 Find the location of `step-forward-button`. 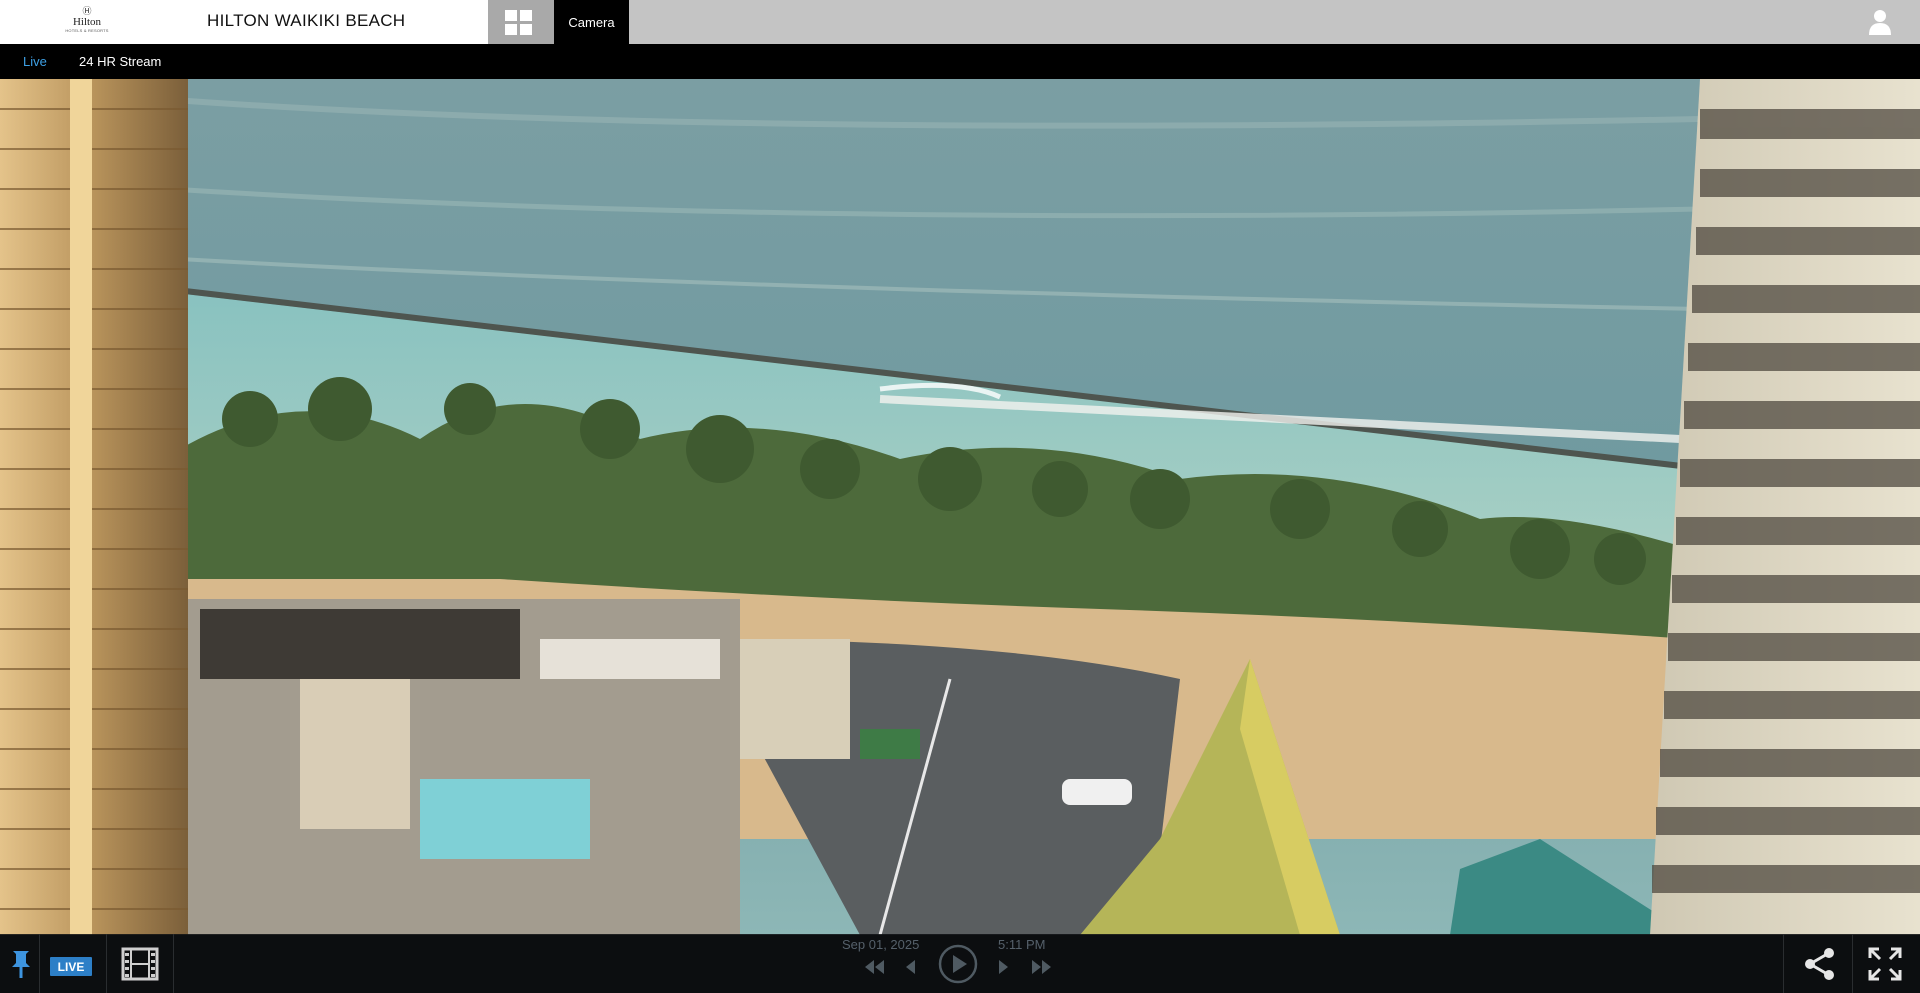

step-forward-button is located at coordinates (1004, 967).